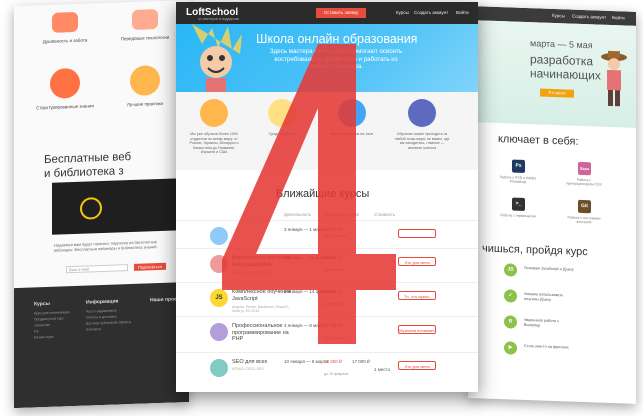  I want to click on hero-title-line: начинающих, so click(565, 74).